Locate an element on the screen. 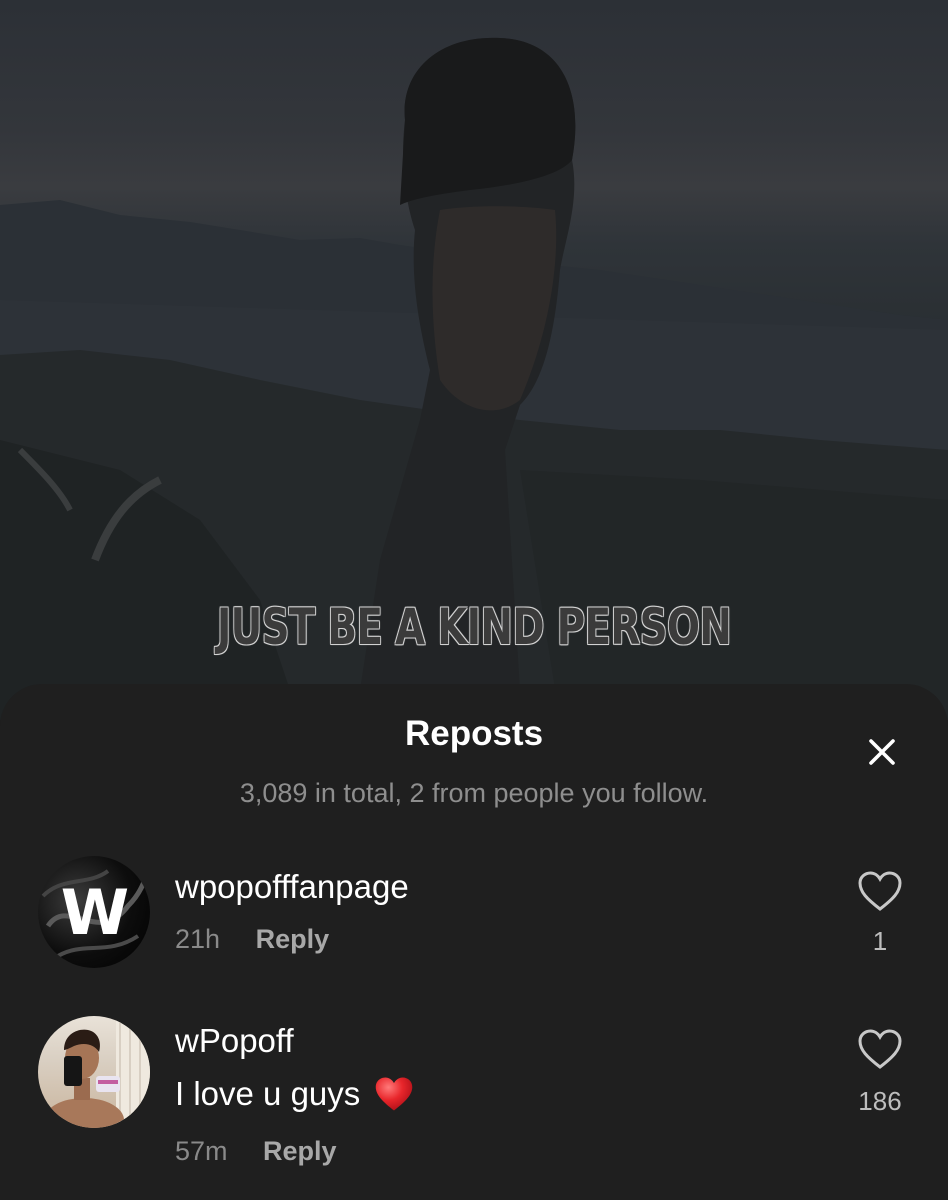 The width and height of the screenshot is (948, 1200). comment-meta: 57m Reply is located at coordinates (256, 1151).